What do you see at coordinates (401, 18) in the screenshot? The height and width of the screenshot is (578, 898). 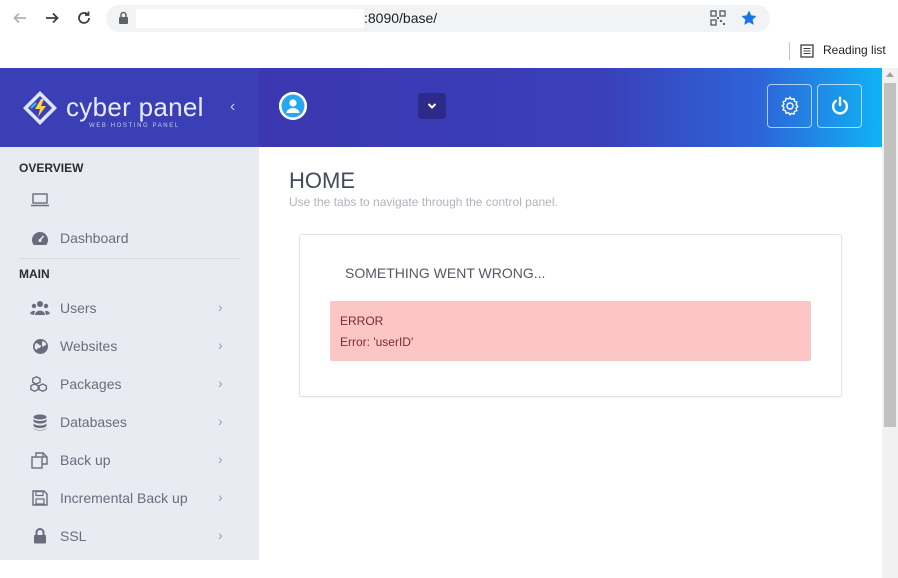 I see `url-text: :8090/base/` at bounding box center [401, 18].